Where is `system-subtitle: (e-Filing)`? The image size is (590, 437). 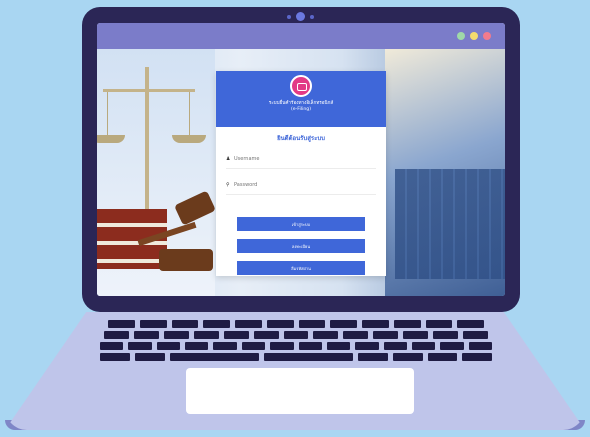 system-subtitle: (e-Filing) is located at coordinates (301, 109).